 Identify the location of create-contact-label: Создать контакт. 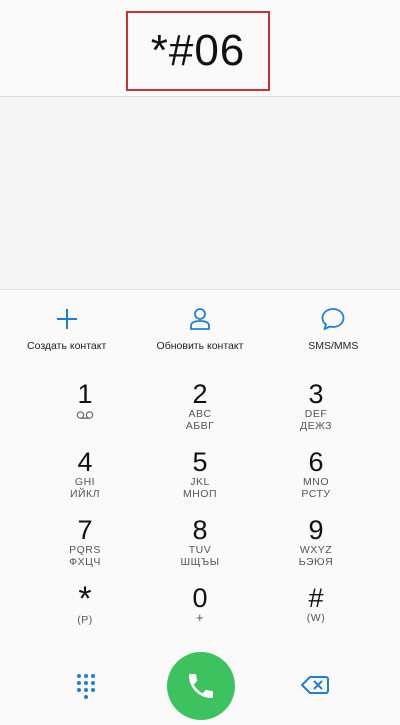
(67, 346).